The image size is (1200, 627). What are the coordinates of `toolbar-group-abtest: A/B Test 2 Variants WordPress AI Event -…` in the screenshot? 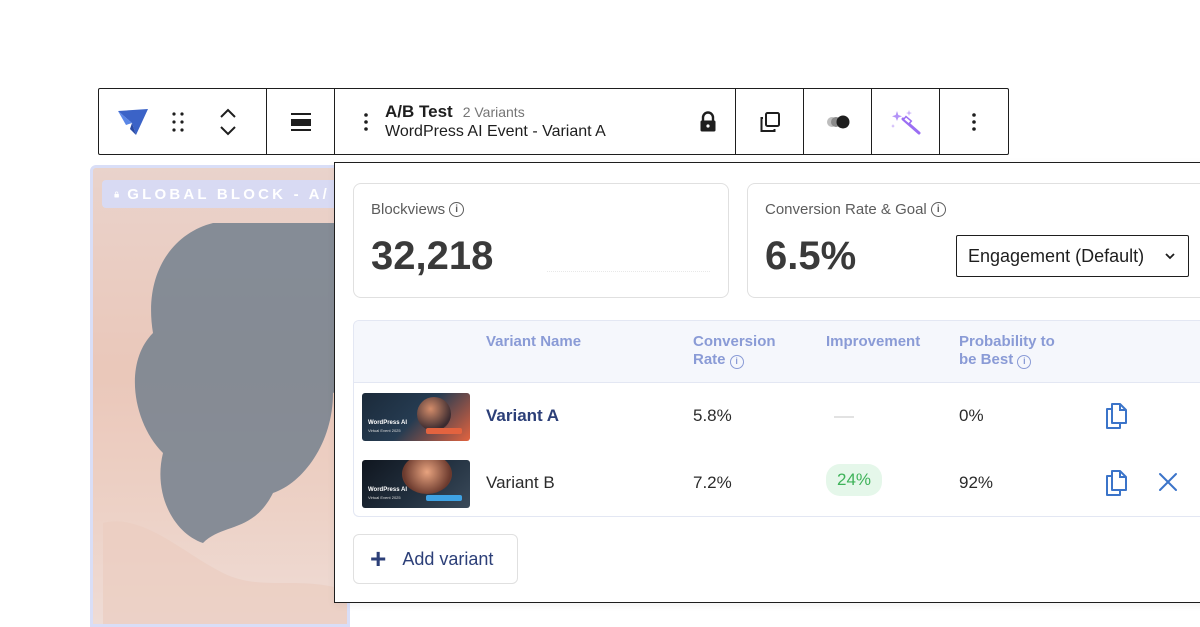 It's located at (535, 121).